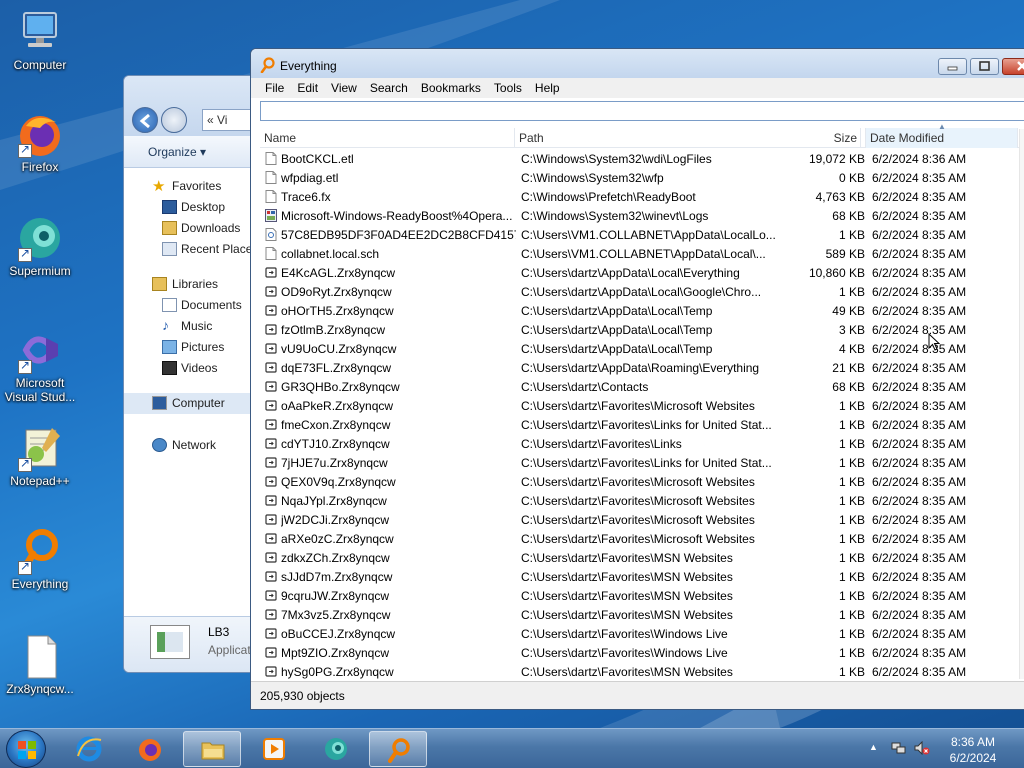 Image resolution: width=1024 pixels, height=768 pixels. I want to click on desktop-icon-label: Supermium, so click(40, 271).